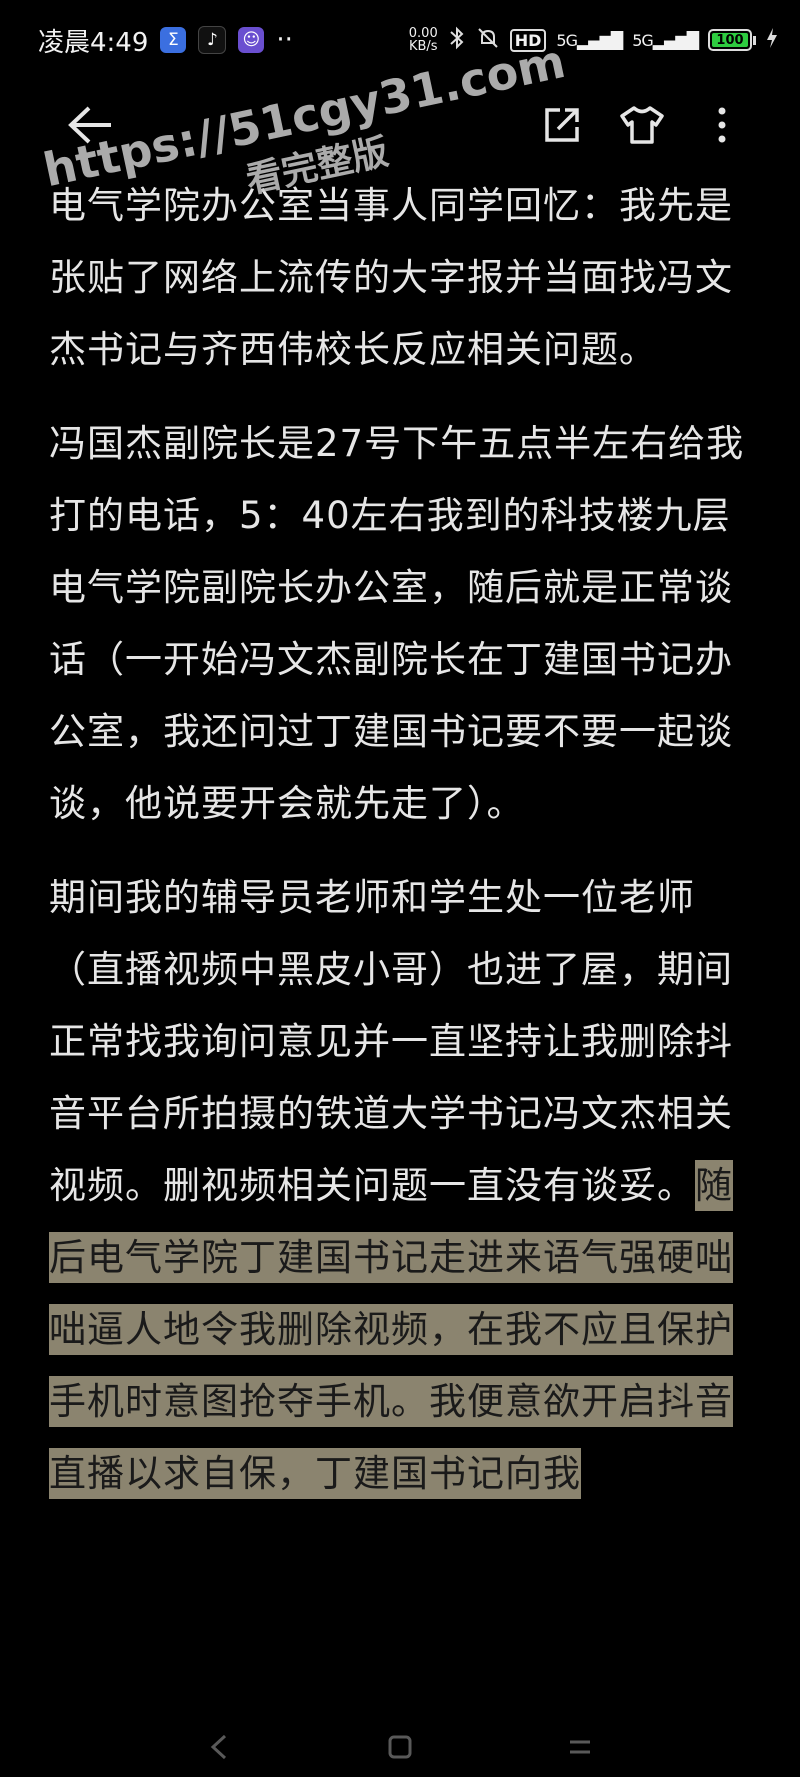  I want to click on hd-voice-icon: HD, so click(528, 40).